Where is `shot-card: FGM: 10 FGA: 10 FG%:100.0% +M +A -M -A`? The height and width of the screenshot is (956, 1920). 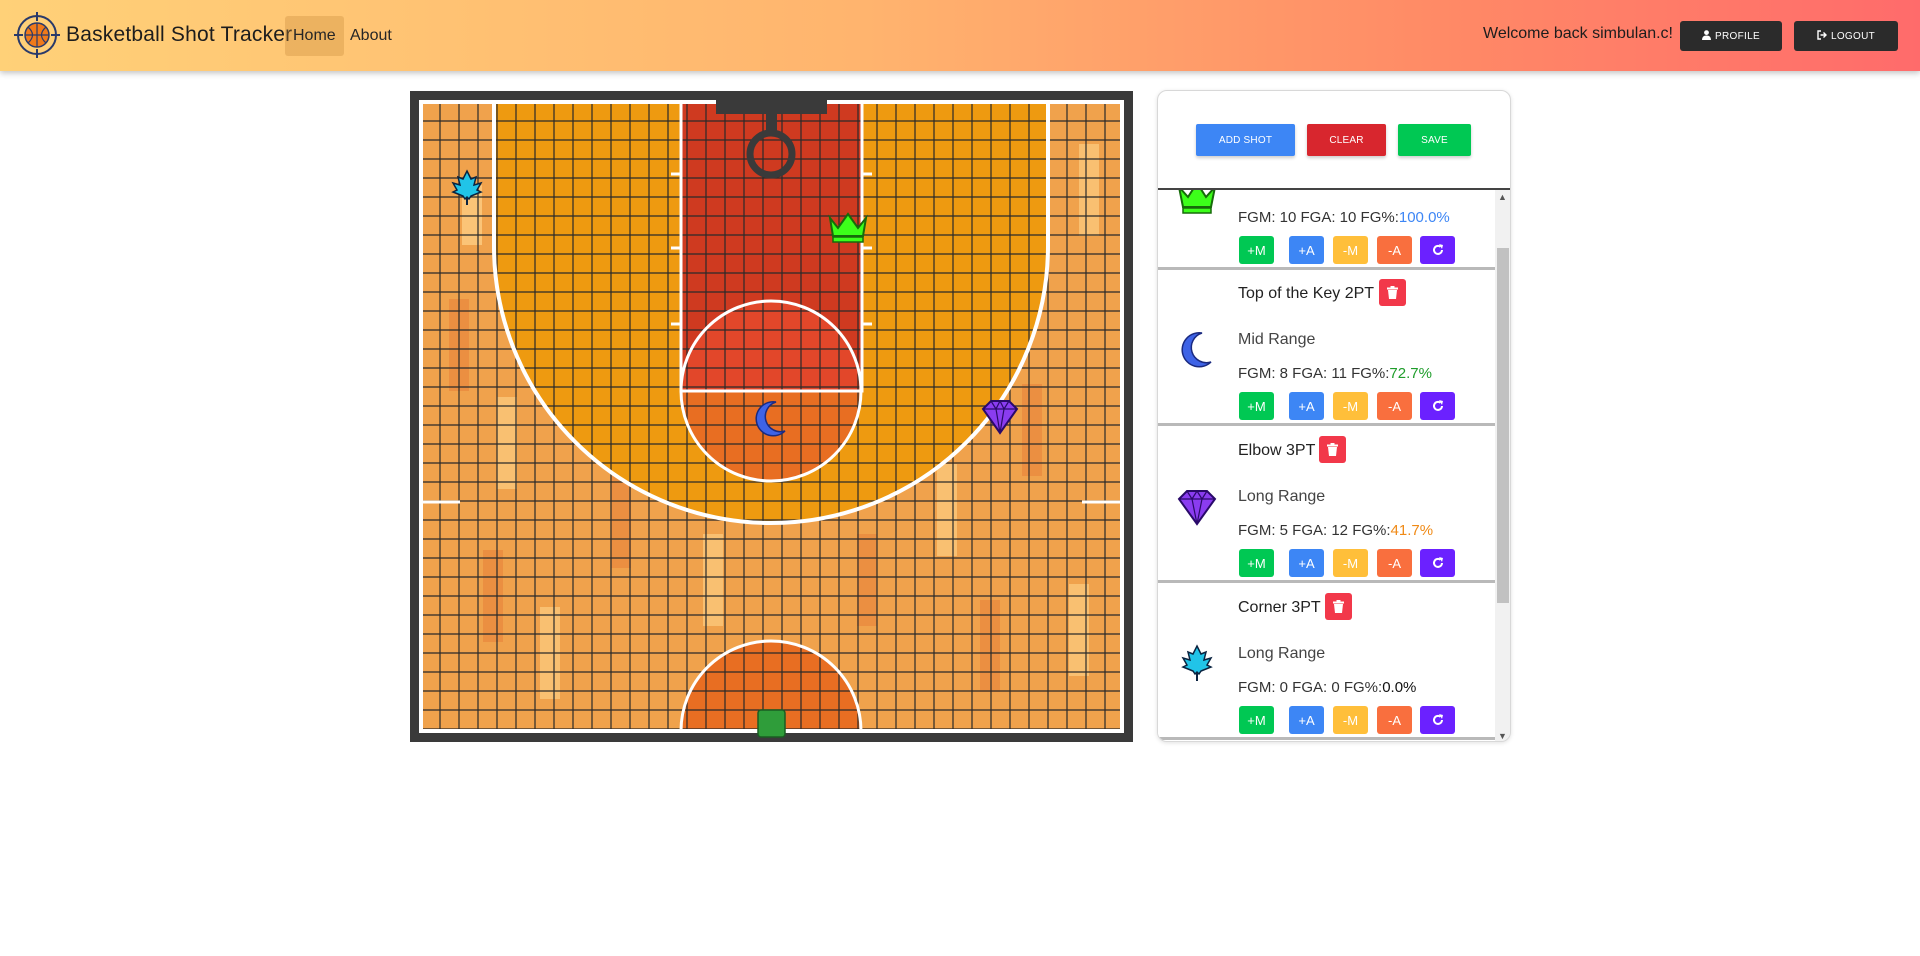 shot-card: FGM: 10 FGA: 10 FG%:100.0% +M +A -M -A is located at coordinates (1326, 230).